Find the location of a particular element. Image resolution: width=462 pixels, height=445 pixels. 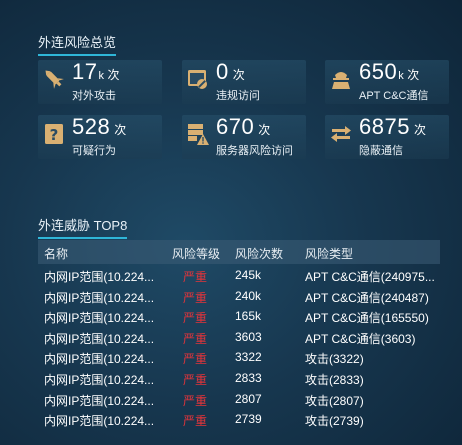

cell-count: 2807 is located at coordinates (248, 398).